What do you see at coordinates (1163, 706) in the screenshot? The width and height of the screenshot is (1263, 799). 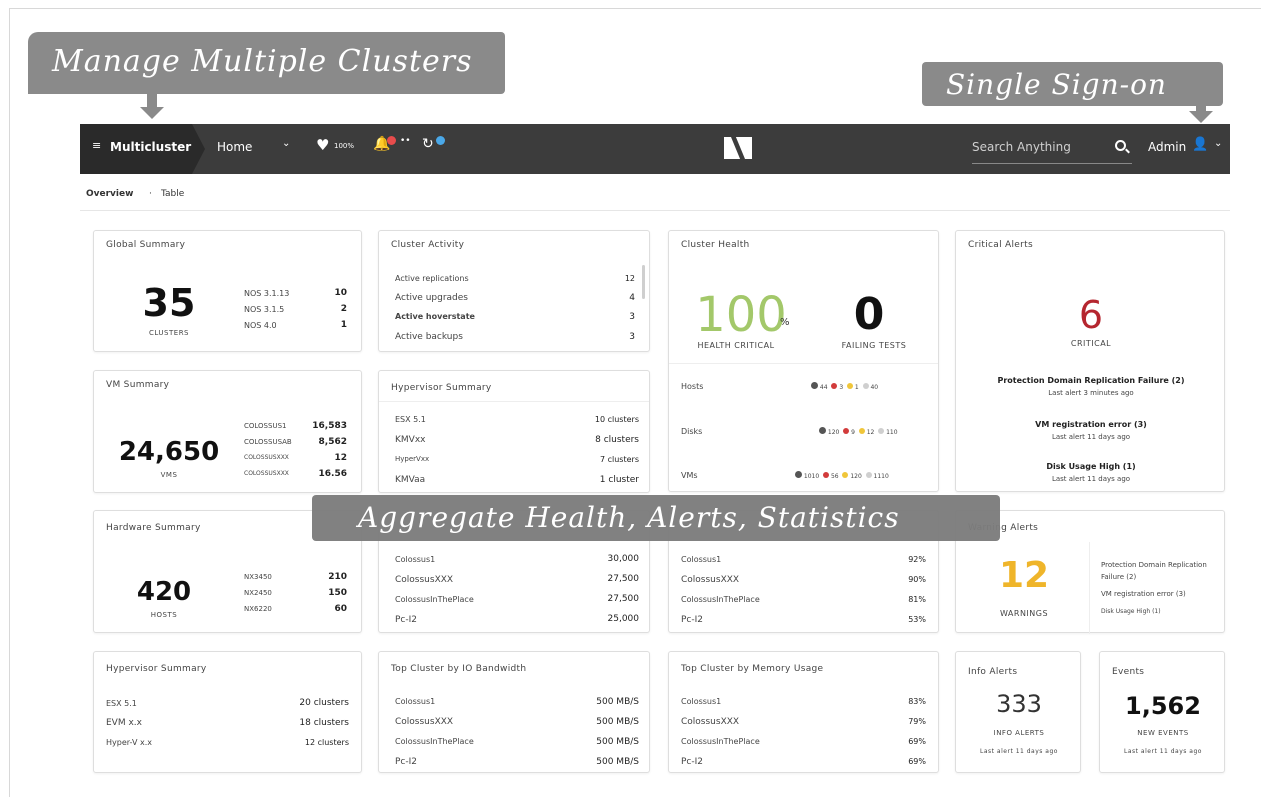 I see `events-count: 1,562` at bounding box center [1163, 706].